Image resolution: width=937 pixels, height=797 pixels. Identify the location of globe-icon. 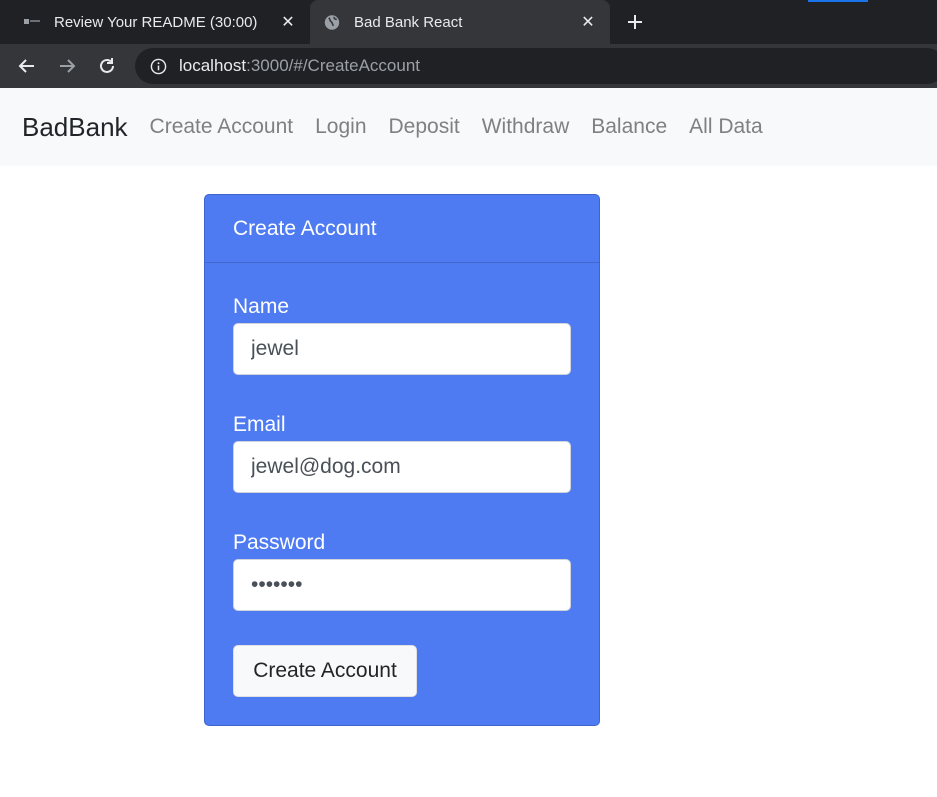
(332, 22).